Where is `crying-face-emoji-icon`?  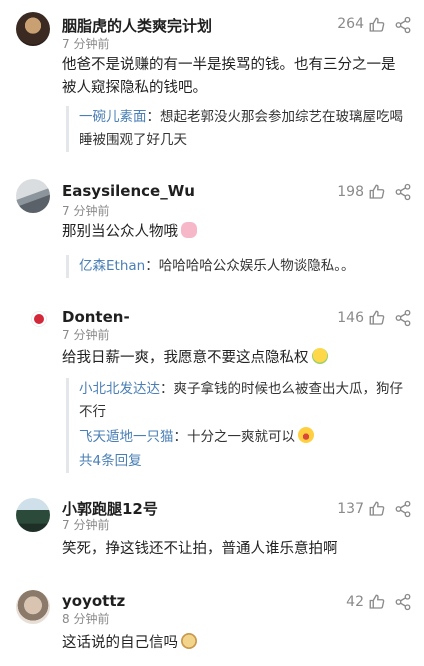
crying-face-emoji-icon is located at coordinates (319, 356).